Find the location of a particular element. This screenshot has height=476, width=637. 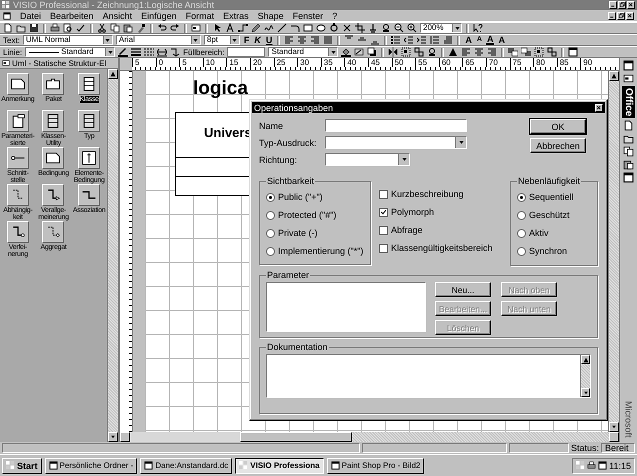

start-button: Start is located at coordinates (22, 466).